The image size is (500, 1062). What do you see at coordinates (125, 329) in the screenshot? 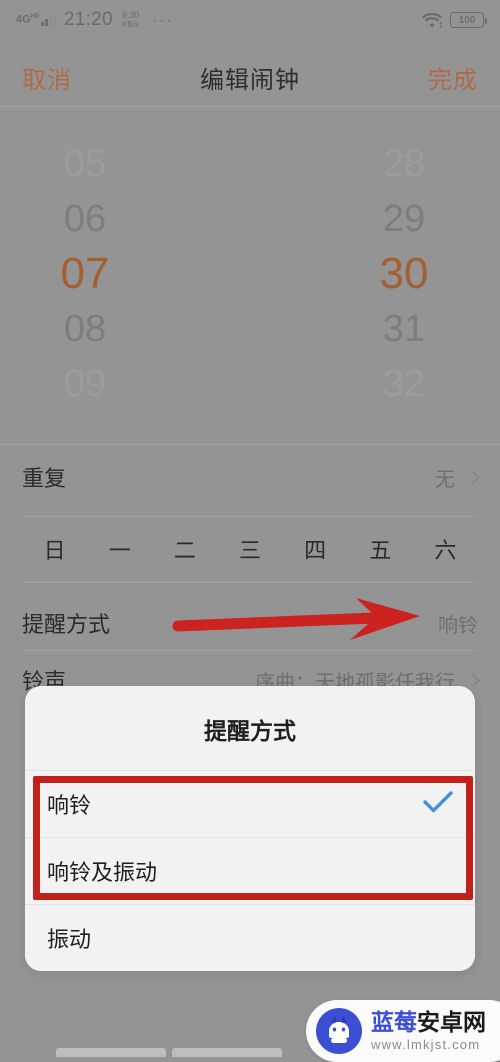
I see `hour-option: 08` at bounding box center [125, 329].